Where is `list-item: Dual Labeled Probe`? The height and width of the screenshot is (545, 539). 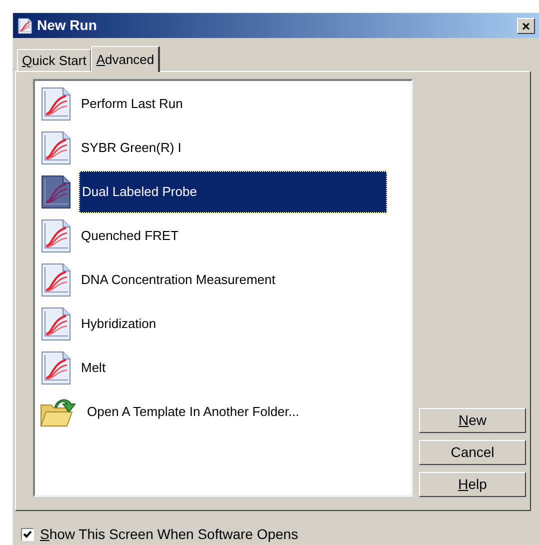 list-item: Dual Labeled Probe is located at coordinates (233, 192).